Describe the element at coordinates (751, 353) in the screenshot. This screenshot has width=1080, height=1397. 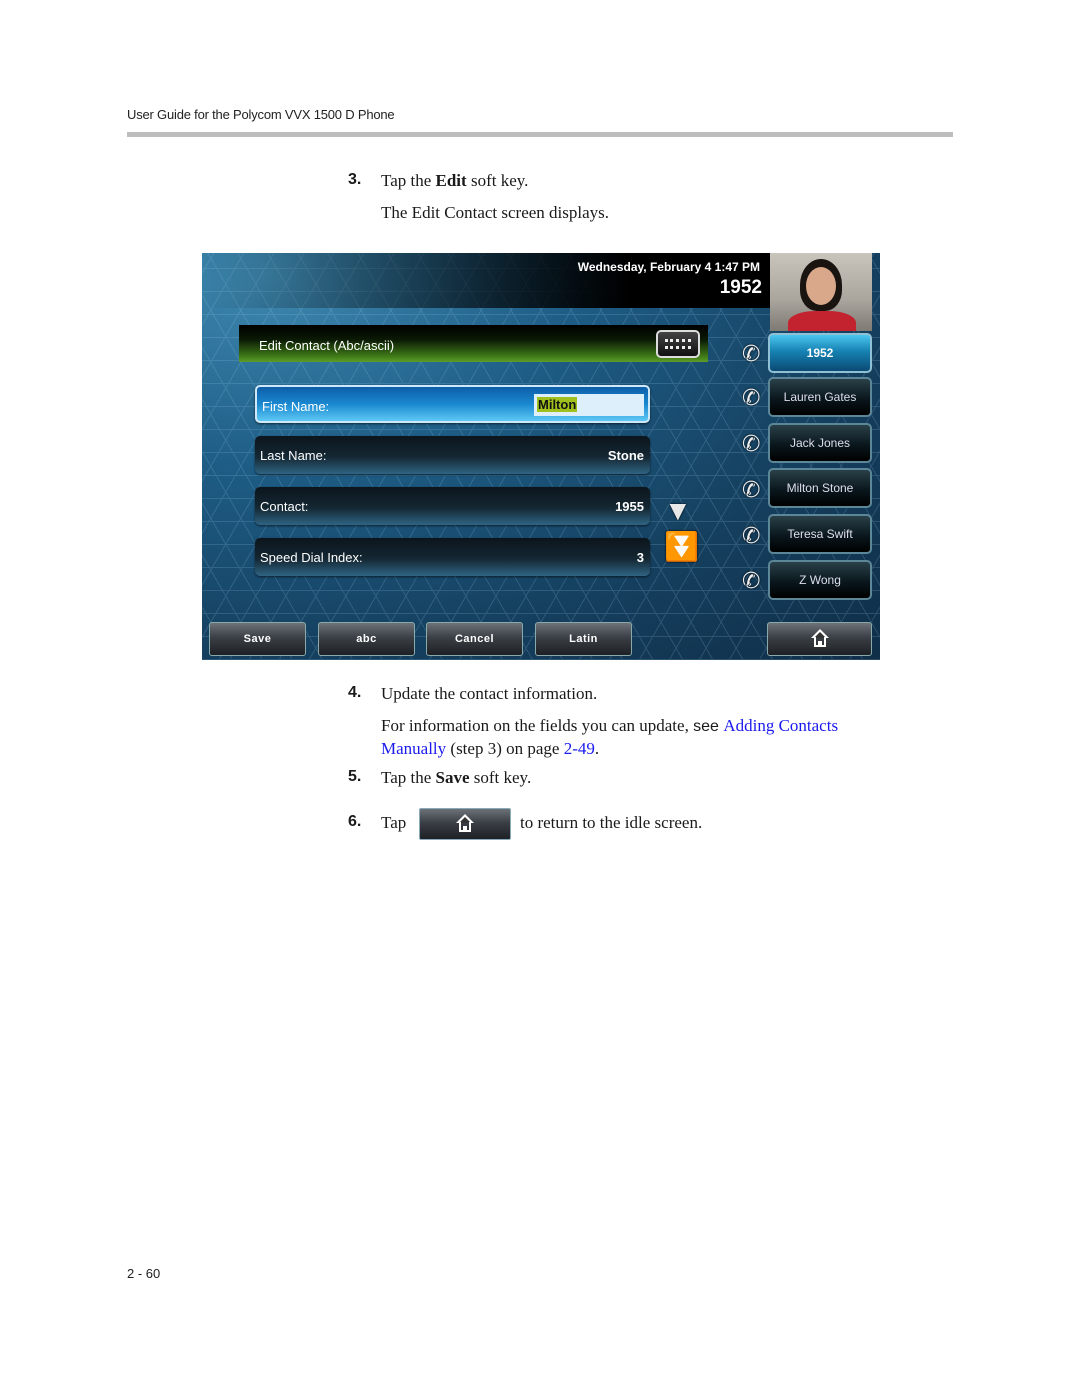
I see `phone-registered-icon: ✆` at that location.